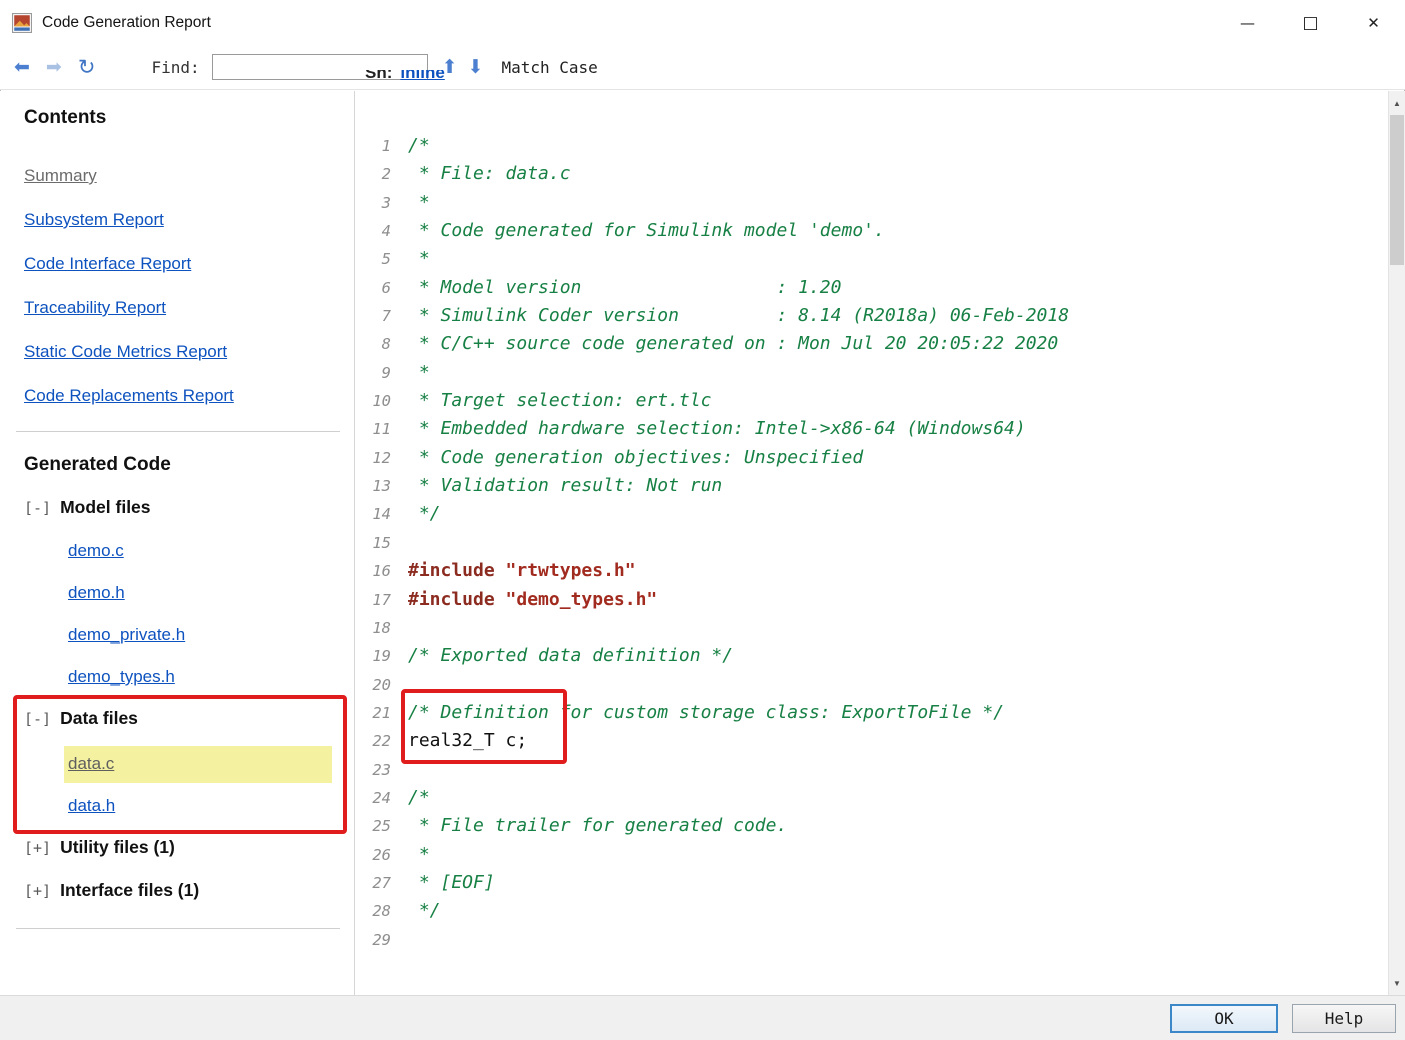 The image size is (1405, 1040). What do you see at coordinates (1247, 22) in the screenshot?
I see `minimize-icon: —` at bounding box center [1247, 22].